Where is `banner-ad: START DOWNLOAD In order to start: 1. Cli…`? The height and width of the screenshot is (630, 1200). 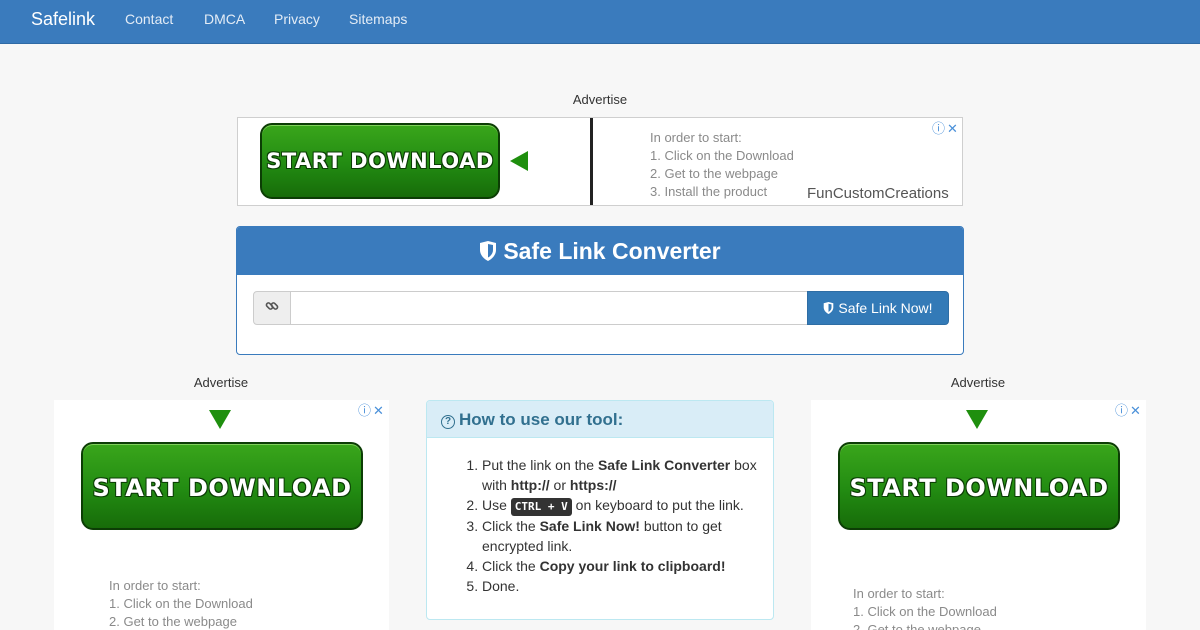
banner-ad: START DOWNLOAD In order to start: 1. Cli… is located at coordinates (600, 161).